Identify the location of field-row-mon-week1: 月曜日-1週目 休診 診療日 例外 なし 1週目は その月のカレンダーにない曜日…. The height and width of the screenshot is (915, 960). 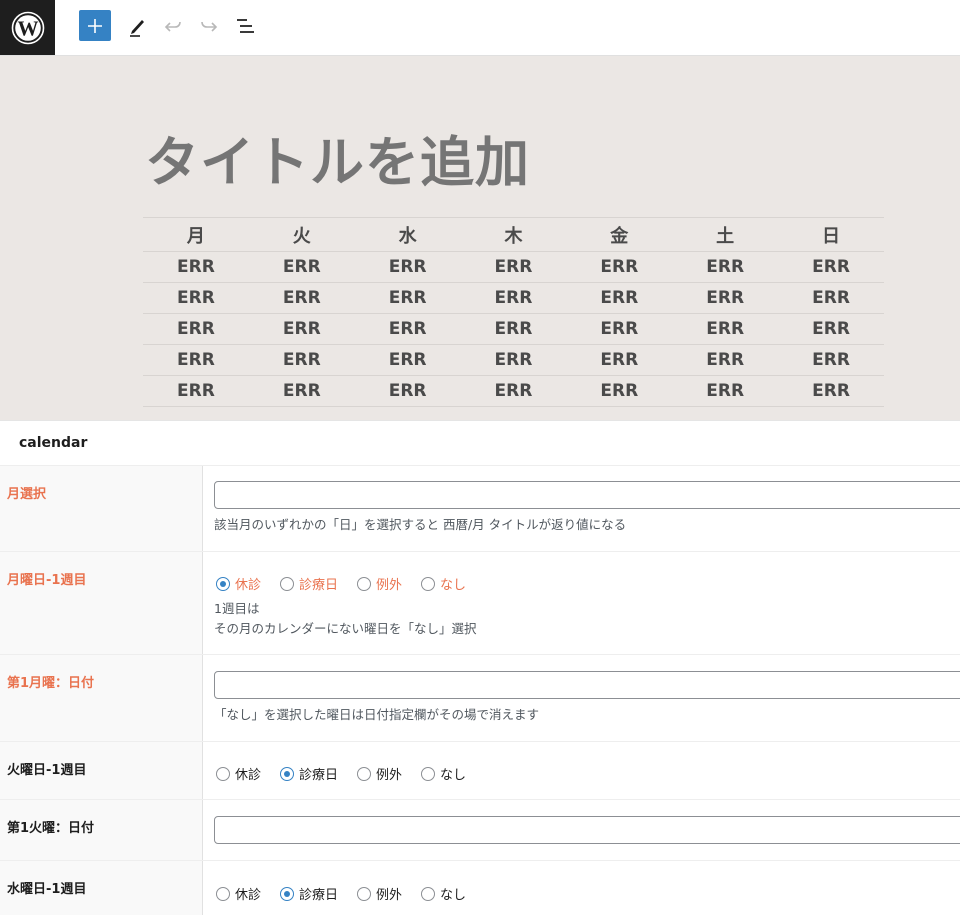
(480, 603).